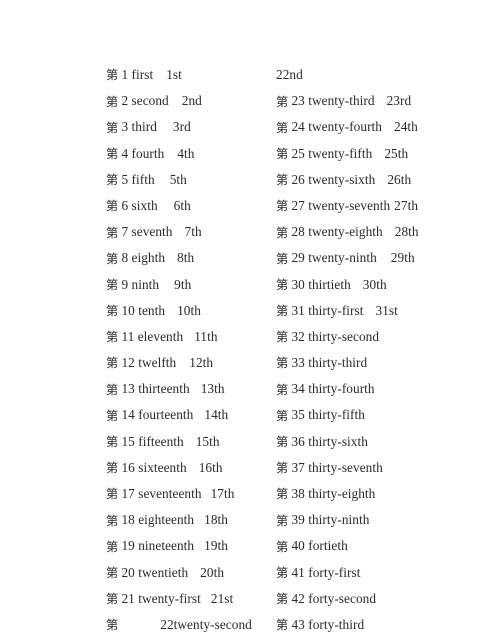 The height and width of the screenshot is (638, 500). What do you see at coordinates (128, 467) in the screenshot?
I see `ordinal-number: 16` at bounding box center [128, 467].